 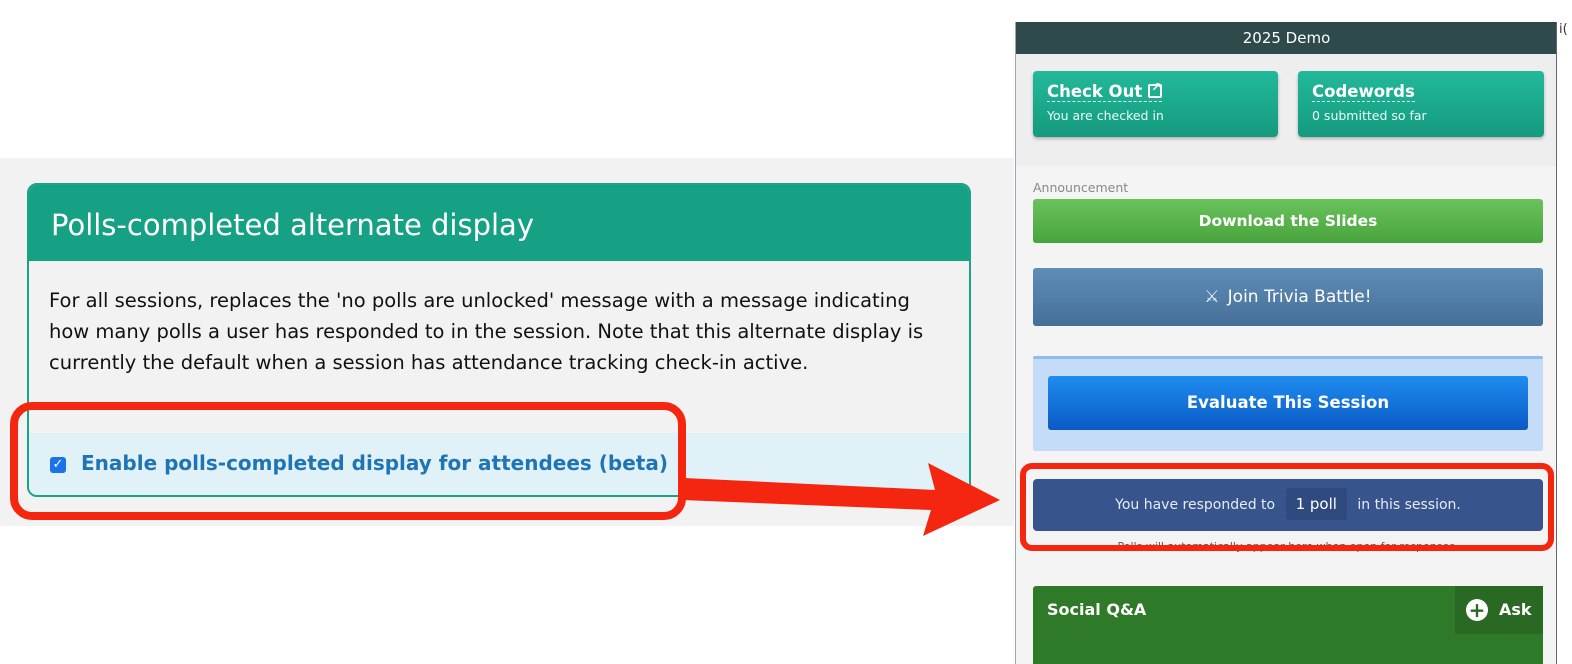 I want to click on codewords-count: 0 submitted so far, so click(x=1369, y=115).